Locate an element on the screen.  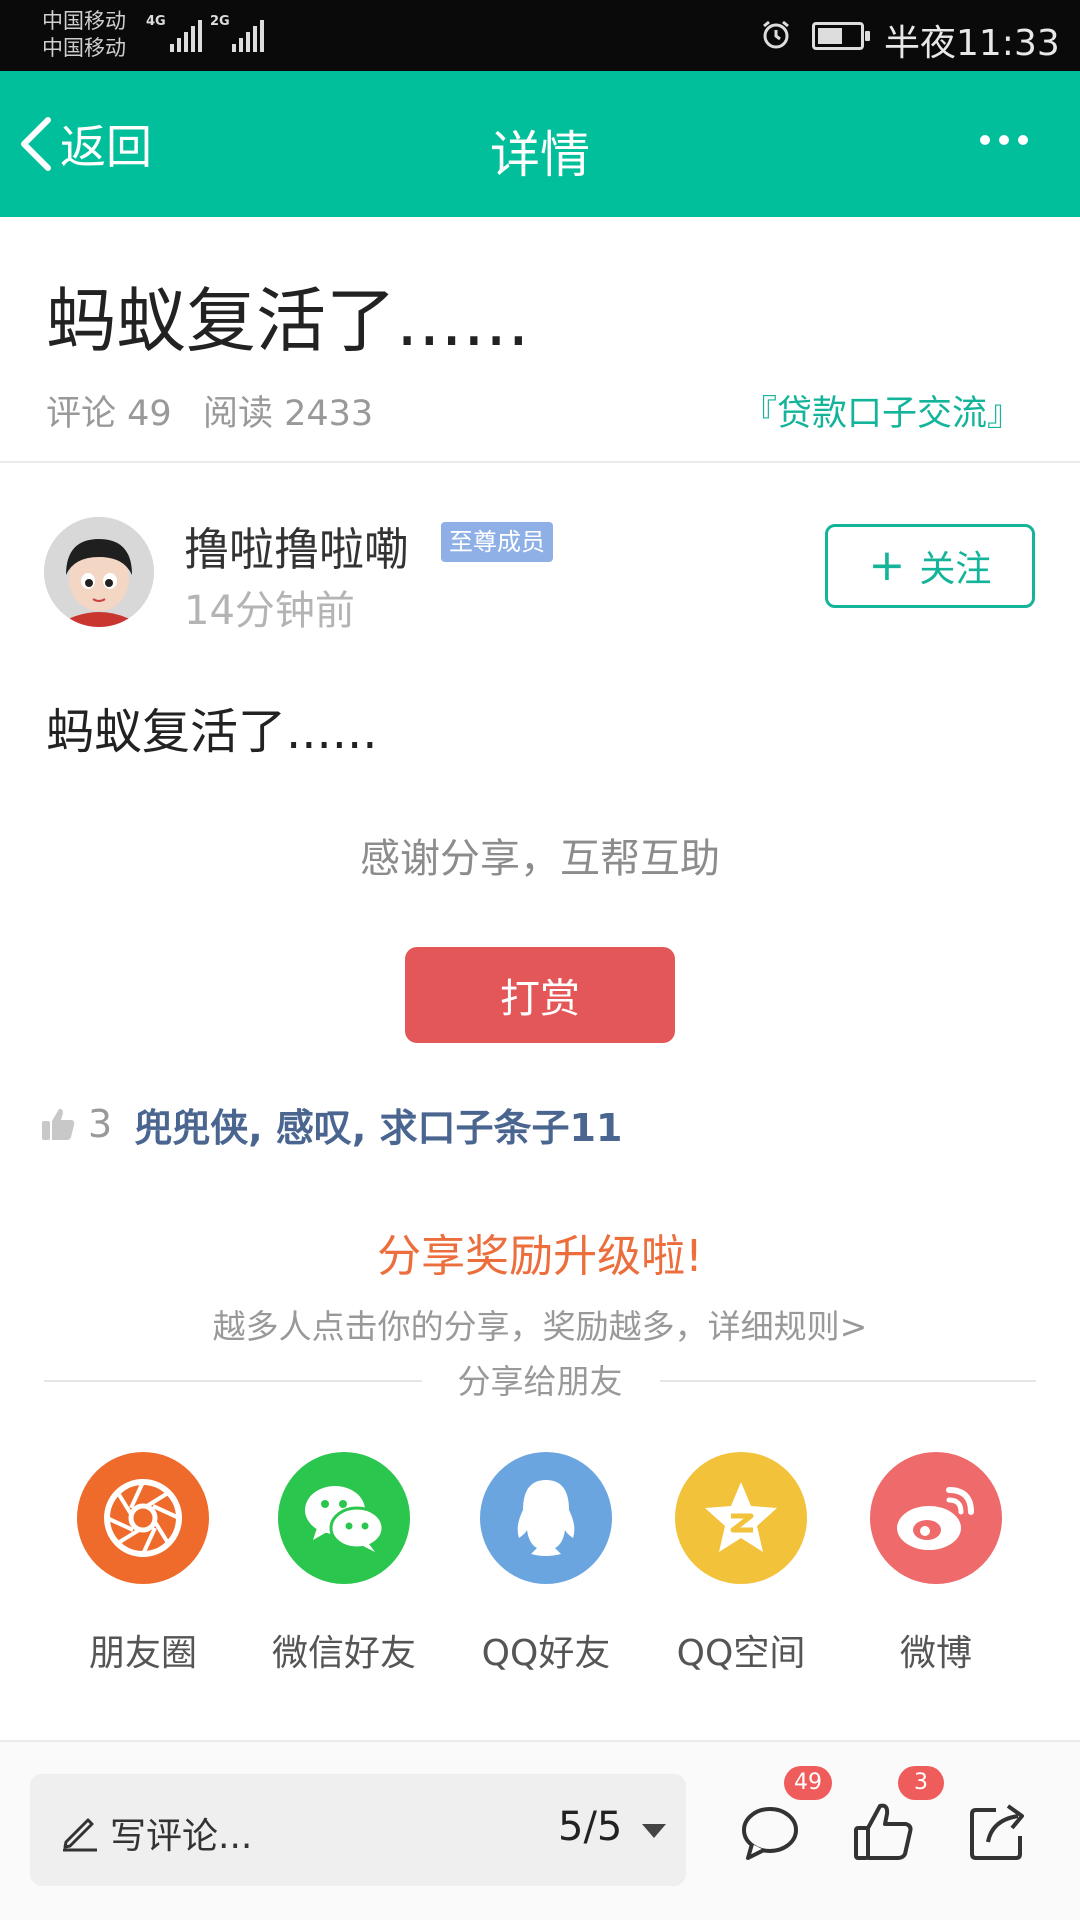
thumbs-up-icon is located at coordinates (58, 1124).